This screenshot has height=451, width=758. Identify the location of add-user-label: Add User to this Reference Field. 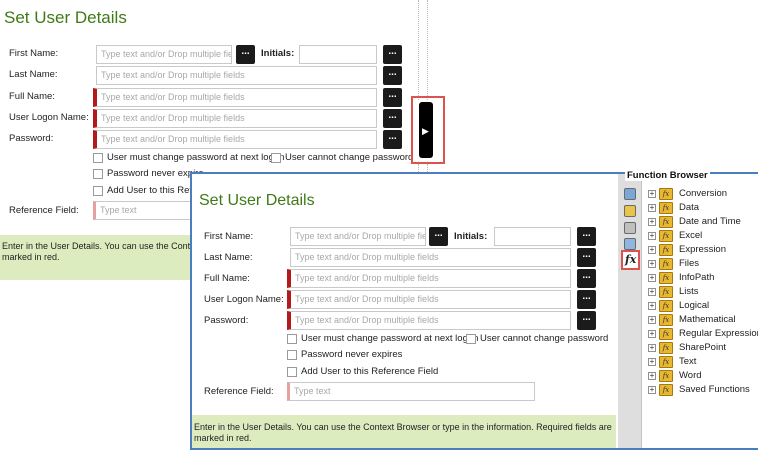
(370, 371).